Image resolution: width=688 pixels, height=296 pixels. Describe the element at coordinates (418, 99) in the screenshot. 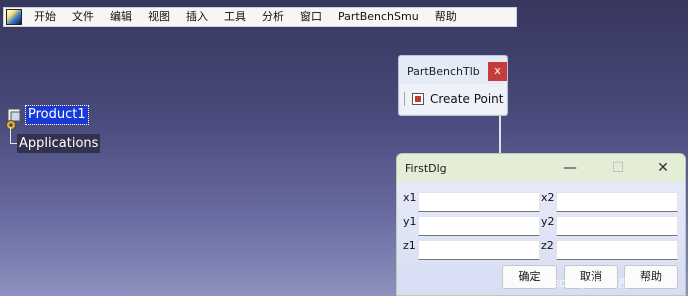

I see `create-point-icon` at that location.